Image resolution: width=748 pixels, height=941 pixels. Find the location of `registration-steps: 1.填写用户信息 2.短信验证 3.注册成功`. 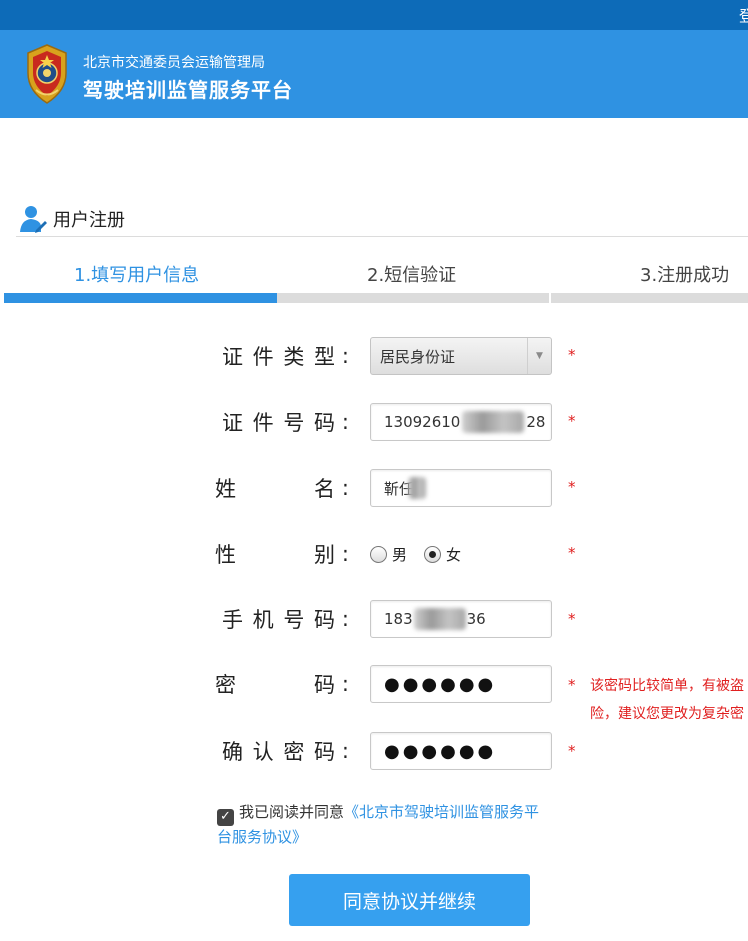

registration-steps: 1.填写用户信息 2.短信验证 3.注册成功 is located at coordinates (374, 281).